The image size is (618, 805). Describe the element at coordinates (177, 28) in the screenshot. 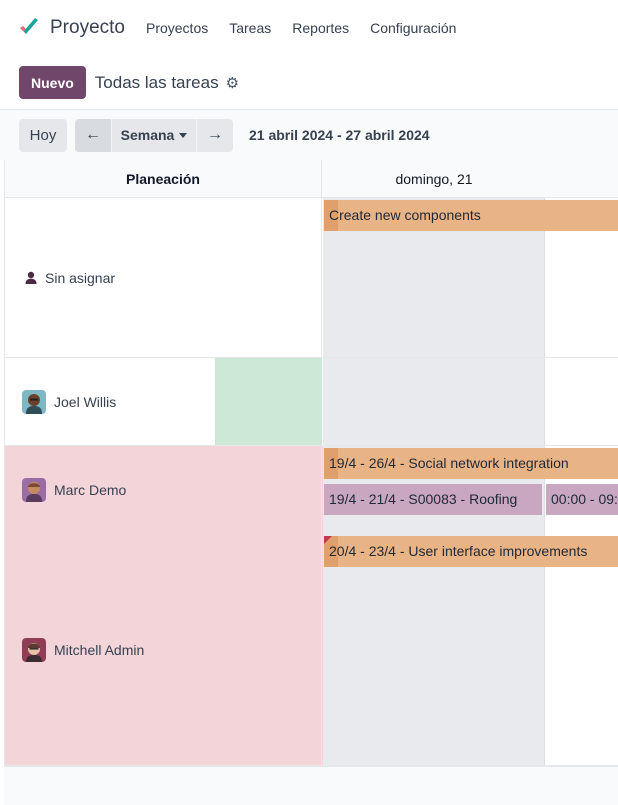

I see `nav-item-proyectos: Proyectos` at that location.